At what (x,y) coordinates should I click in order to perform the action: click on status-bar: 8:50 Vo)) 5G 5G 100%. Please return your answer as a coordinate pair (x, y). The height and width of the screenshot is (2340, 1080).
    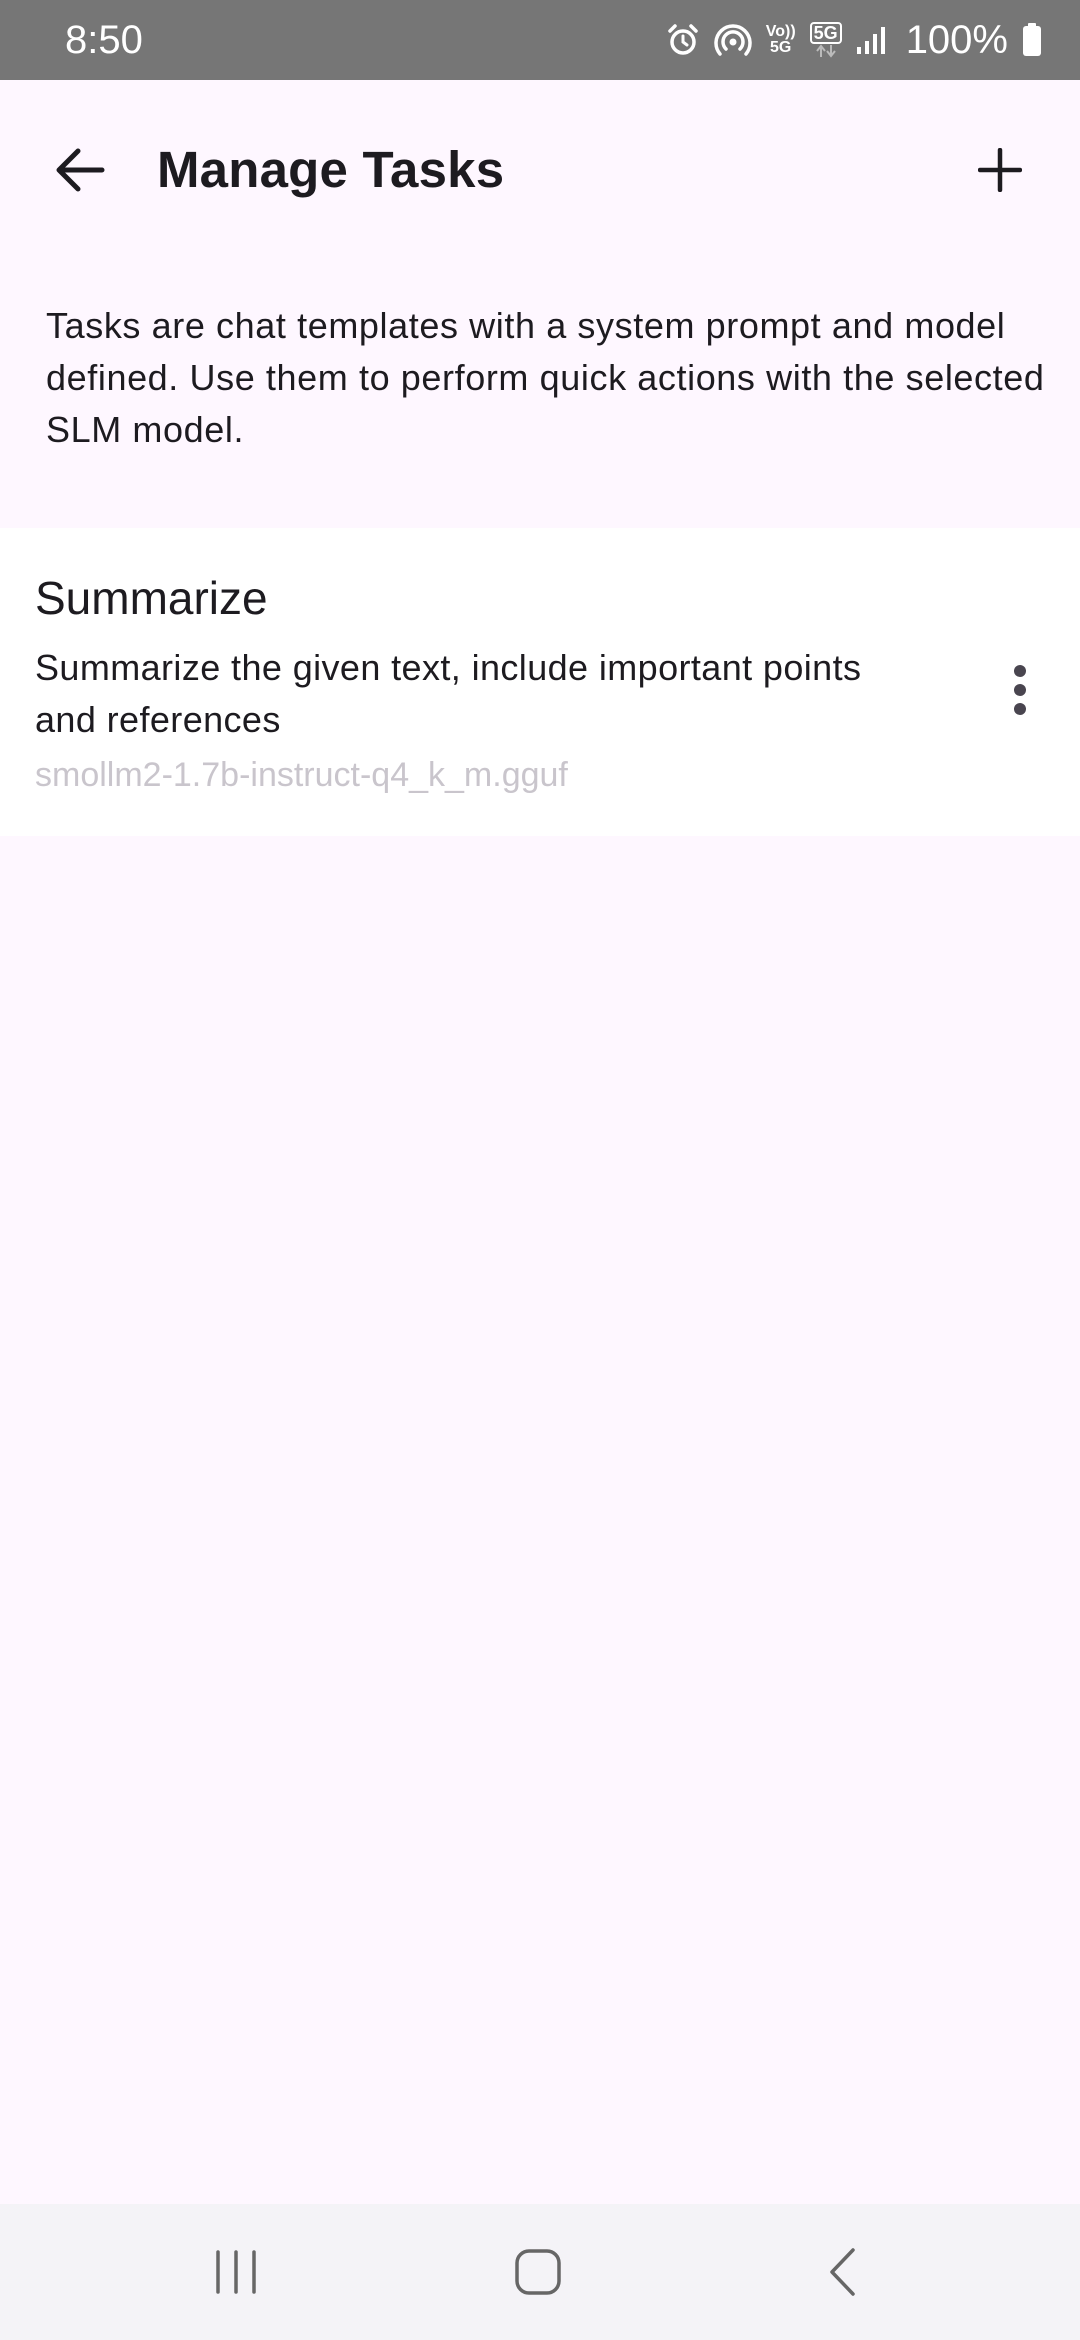
    Looking at the image, I should click on (540, 40).